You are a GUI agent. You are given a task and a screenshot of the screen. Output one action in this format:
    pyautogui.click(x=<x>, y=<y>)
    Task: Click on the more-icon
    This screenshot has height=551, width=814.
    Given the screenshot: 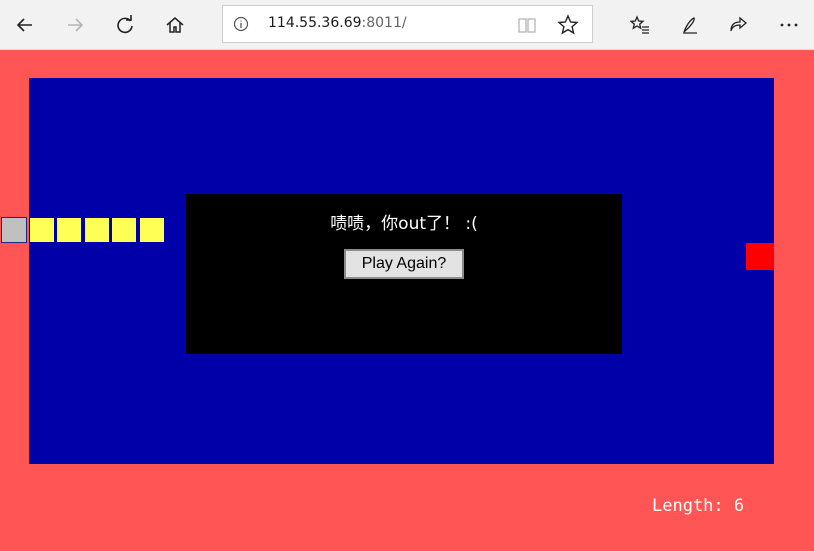 What is the action you would take?
    pyautogui.click(x=789, y=25)
    